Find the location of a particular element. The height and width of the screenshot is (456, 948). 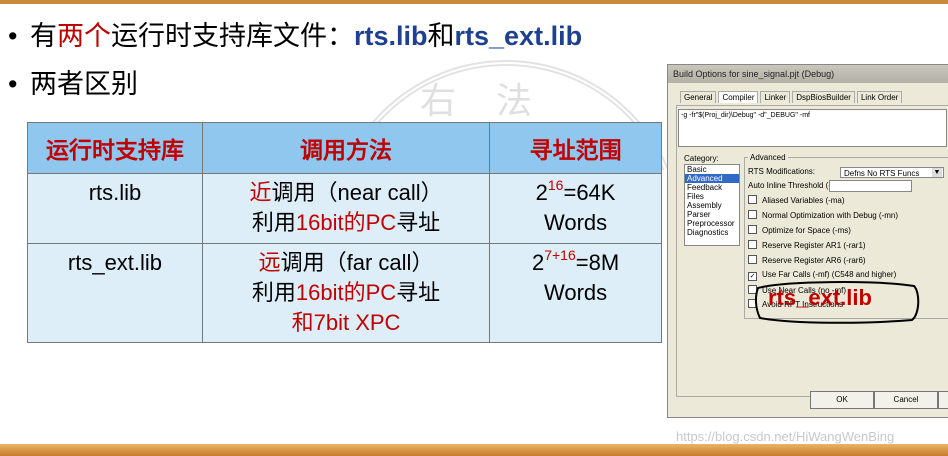

rts-mod-select: Defns No RTS Funcs ▼ is located at coordinates (892, 172).